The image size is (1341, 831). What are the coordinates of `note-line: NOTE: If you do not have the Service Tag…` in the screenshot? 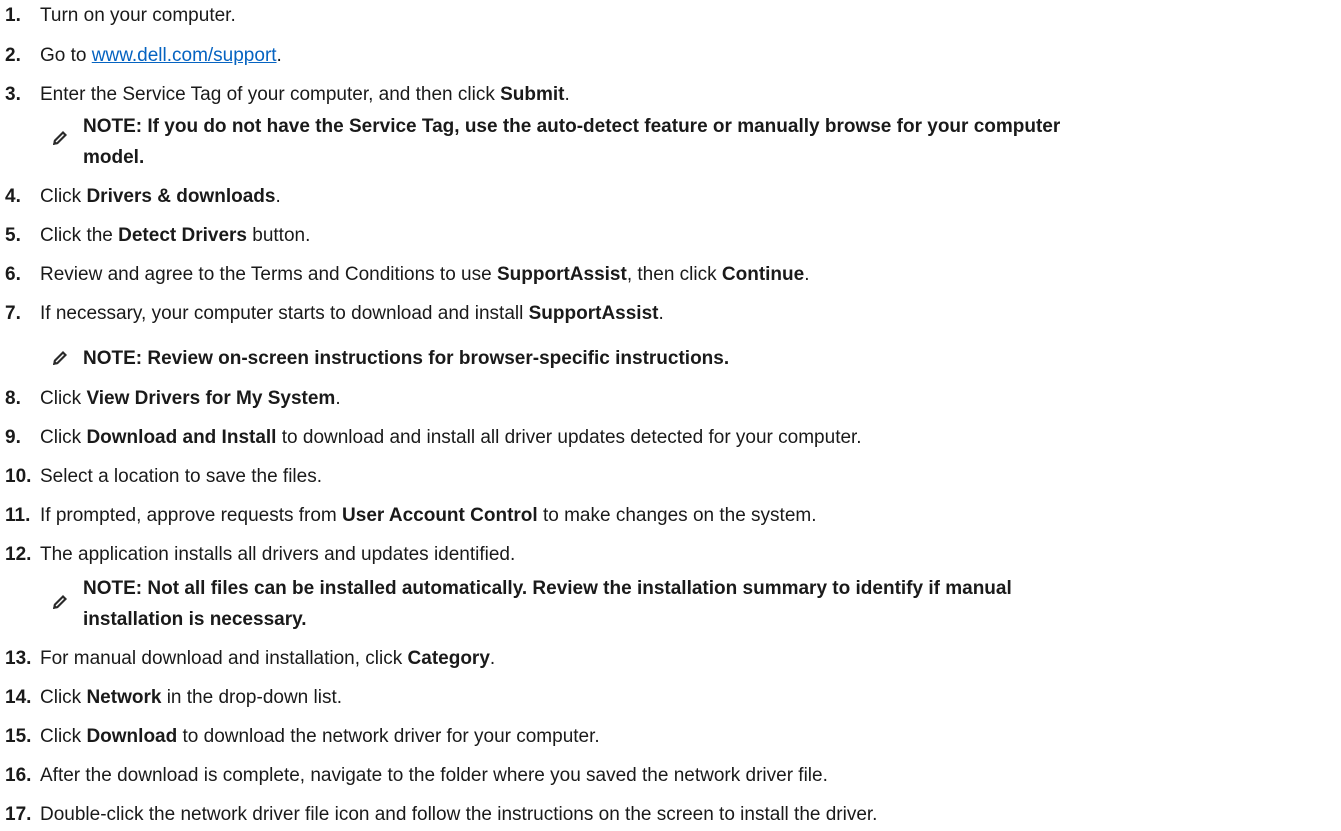 It's located at (572, 126).